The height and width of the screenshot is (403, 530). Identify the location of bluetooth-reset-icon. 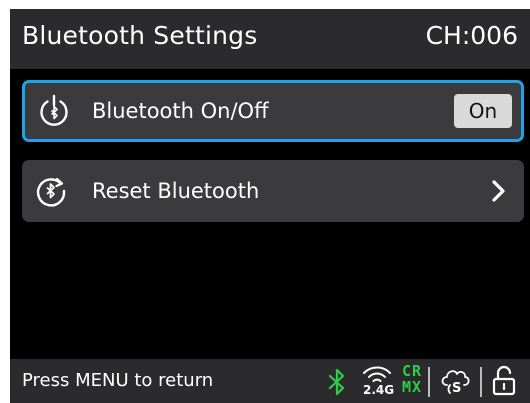
(51, 192).